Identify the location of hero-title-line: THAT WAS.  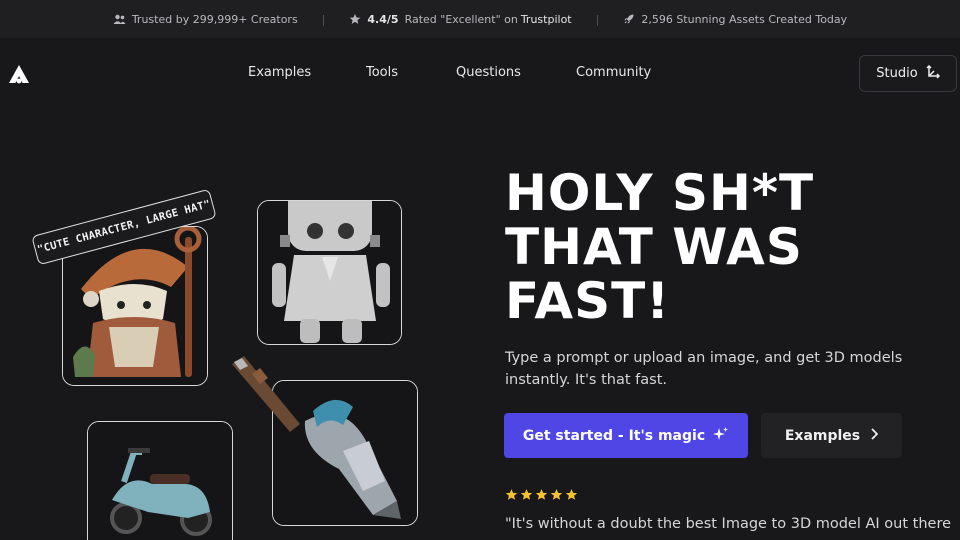
(654, 247).